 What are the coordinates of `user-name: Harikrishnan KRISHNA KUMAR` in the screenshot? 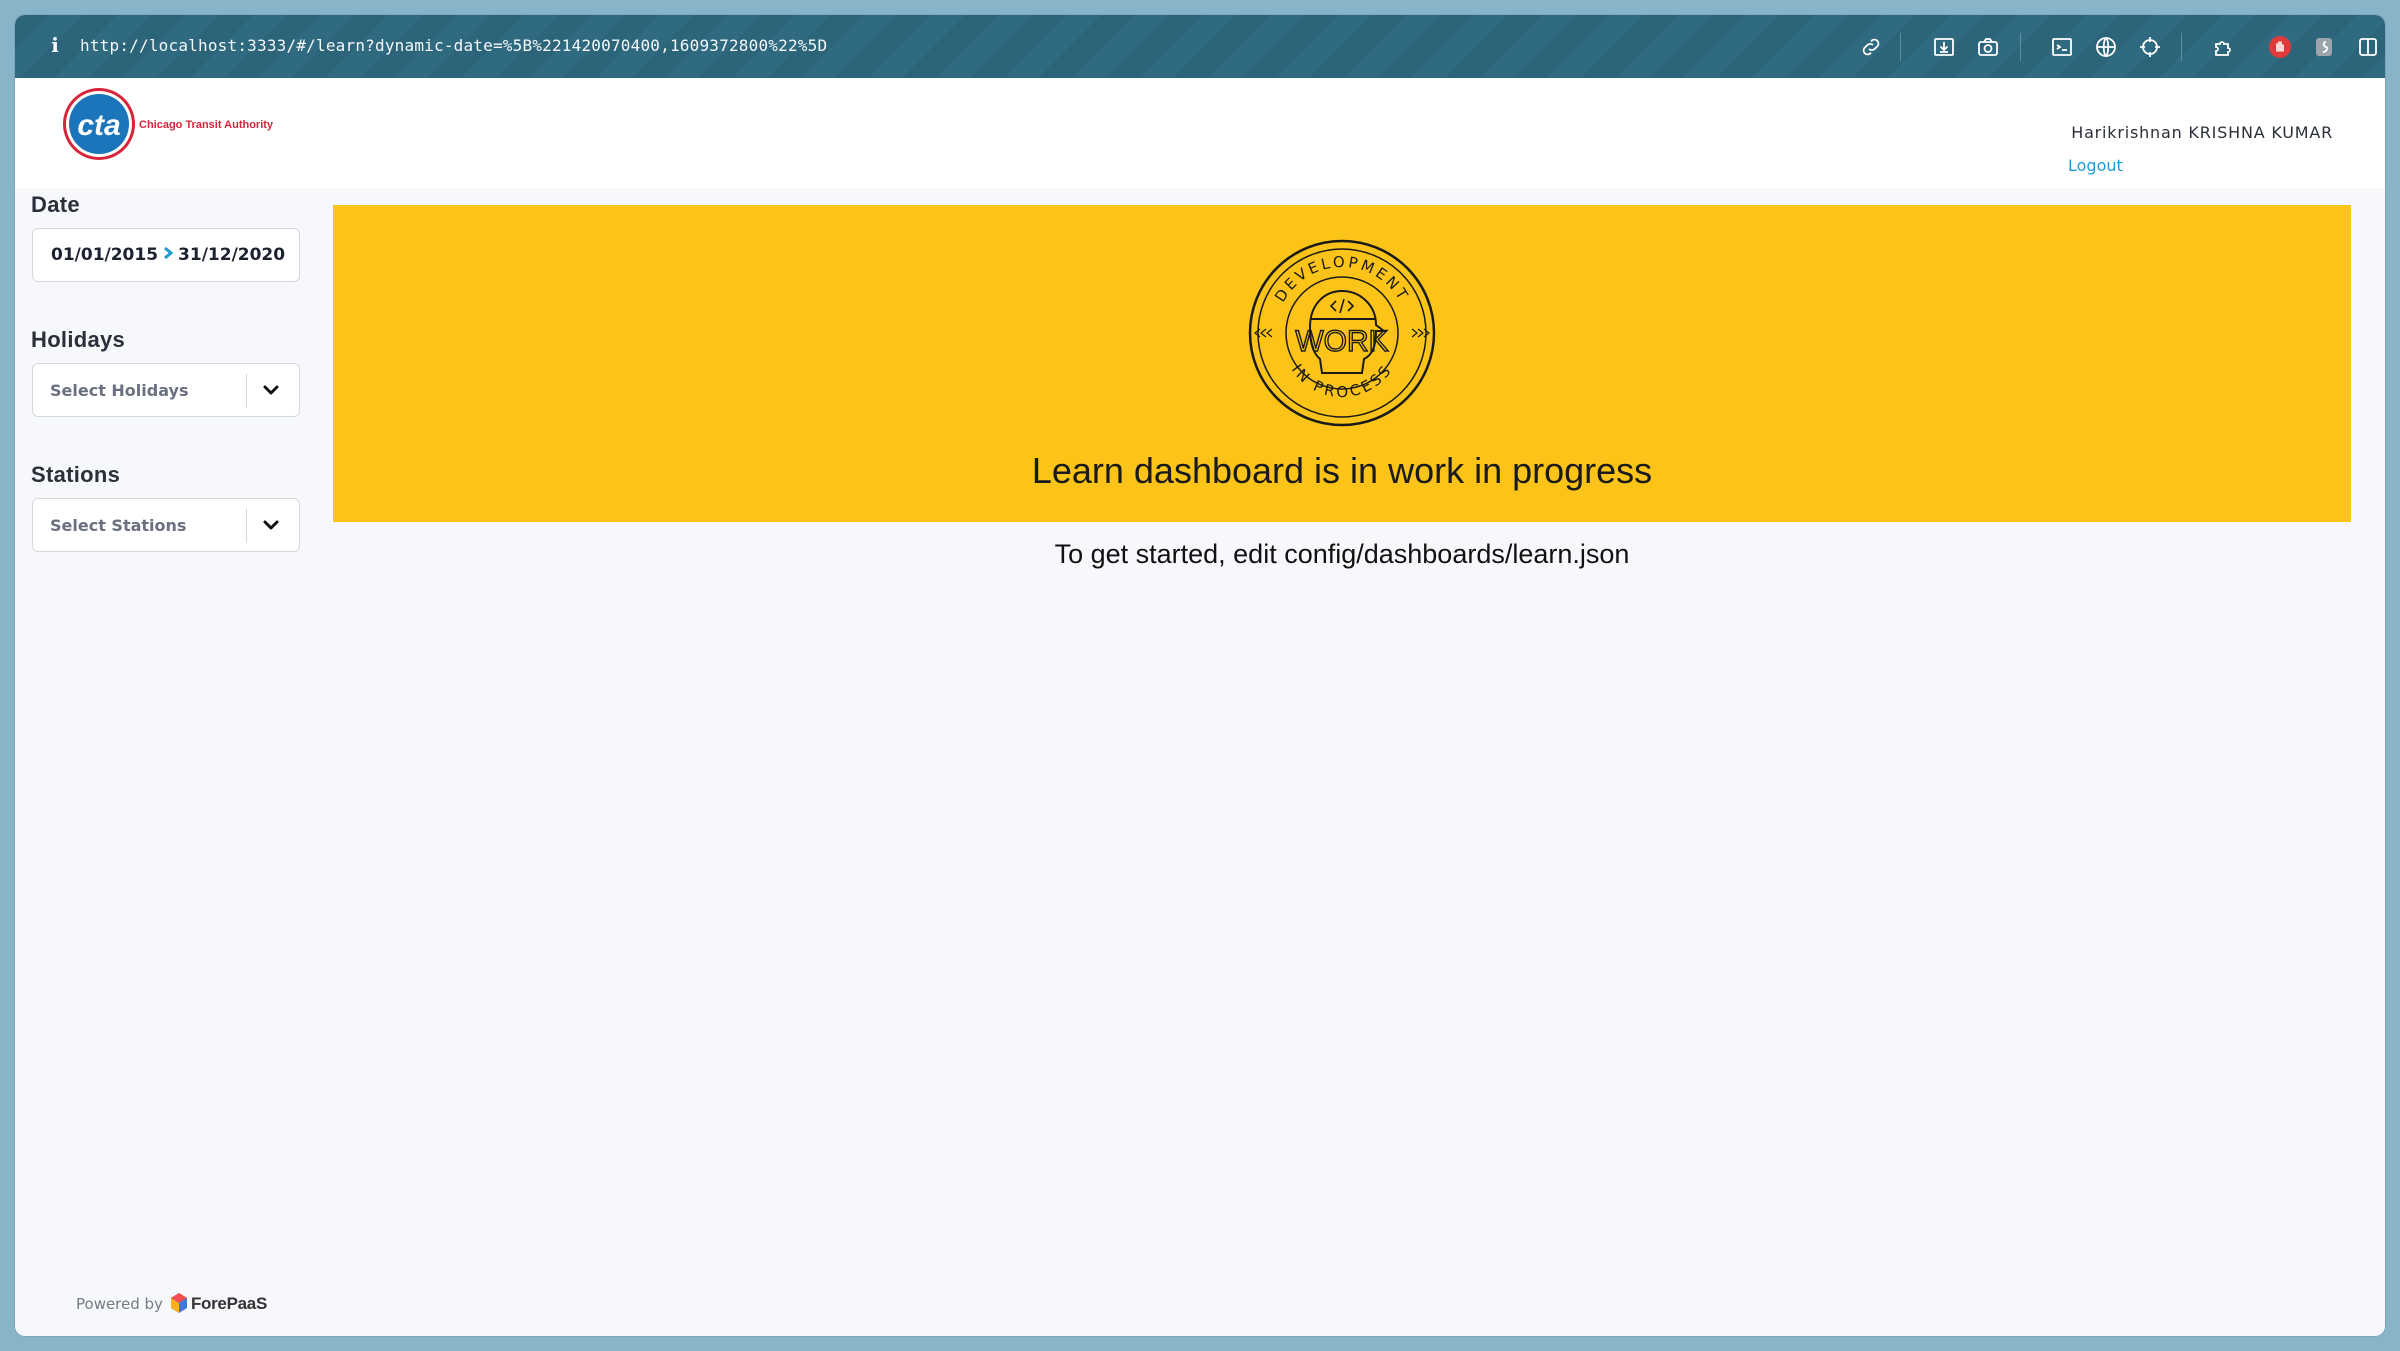 It's located at (2202, 132).